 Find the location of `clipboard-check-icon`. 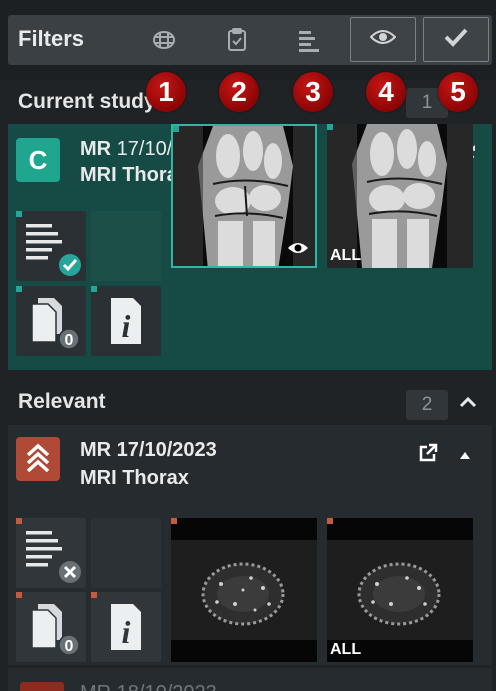

clipboard-check-icon is located at coordinates (237, 40).